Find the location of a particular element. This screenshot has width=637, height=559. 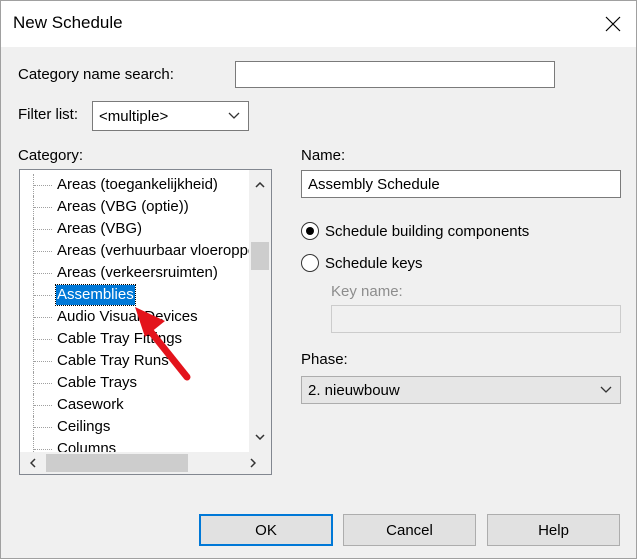

window-title: New Schedule is located at coordinates (68, 22).